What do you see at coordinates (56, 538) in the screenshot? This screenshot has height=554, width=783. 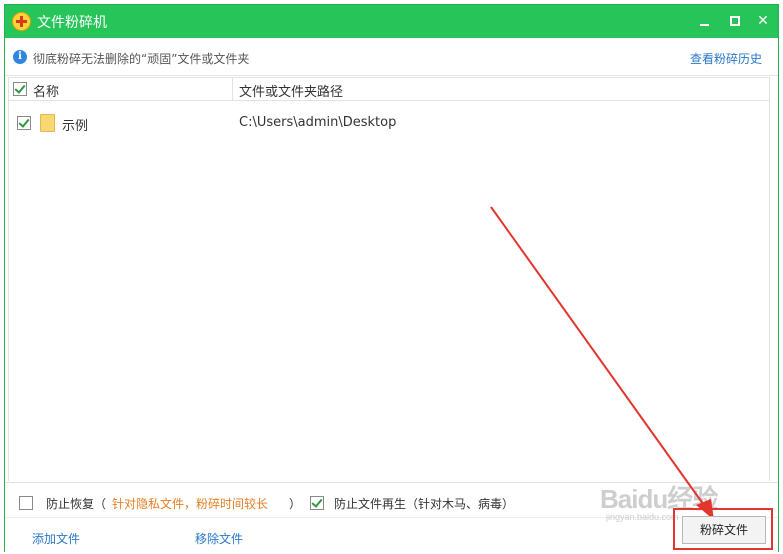 I see `add-file-link: 添加文件` at bounding box center [56, 538].